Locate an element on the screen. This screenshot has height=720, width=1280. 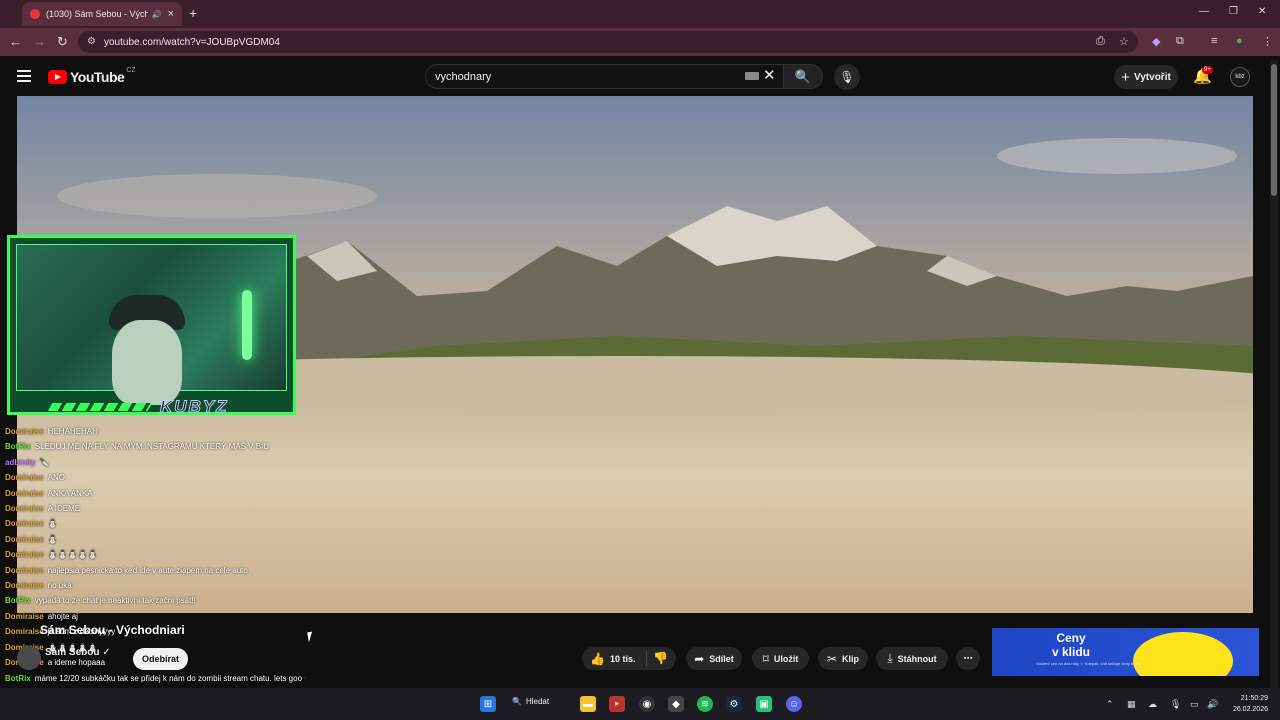
chat-message: Domiraise ANKA ANKA is located at coordinates (155, 493).